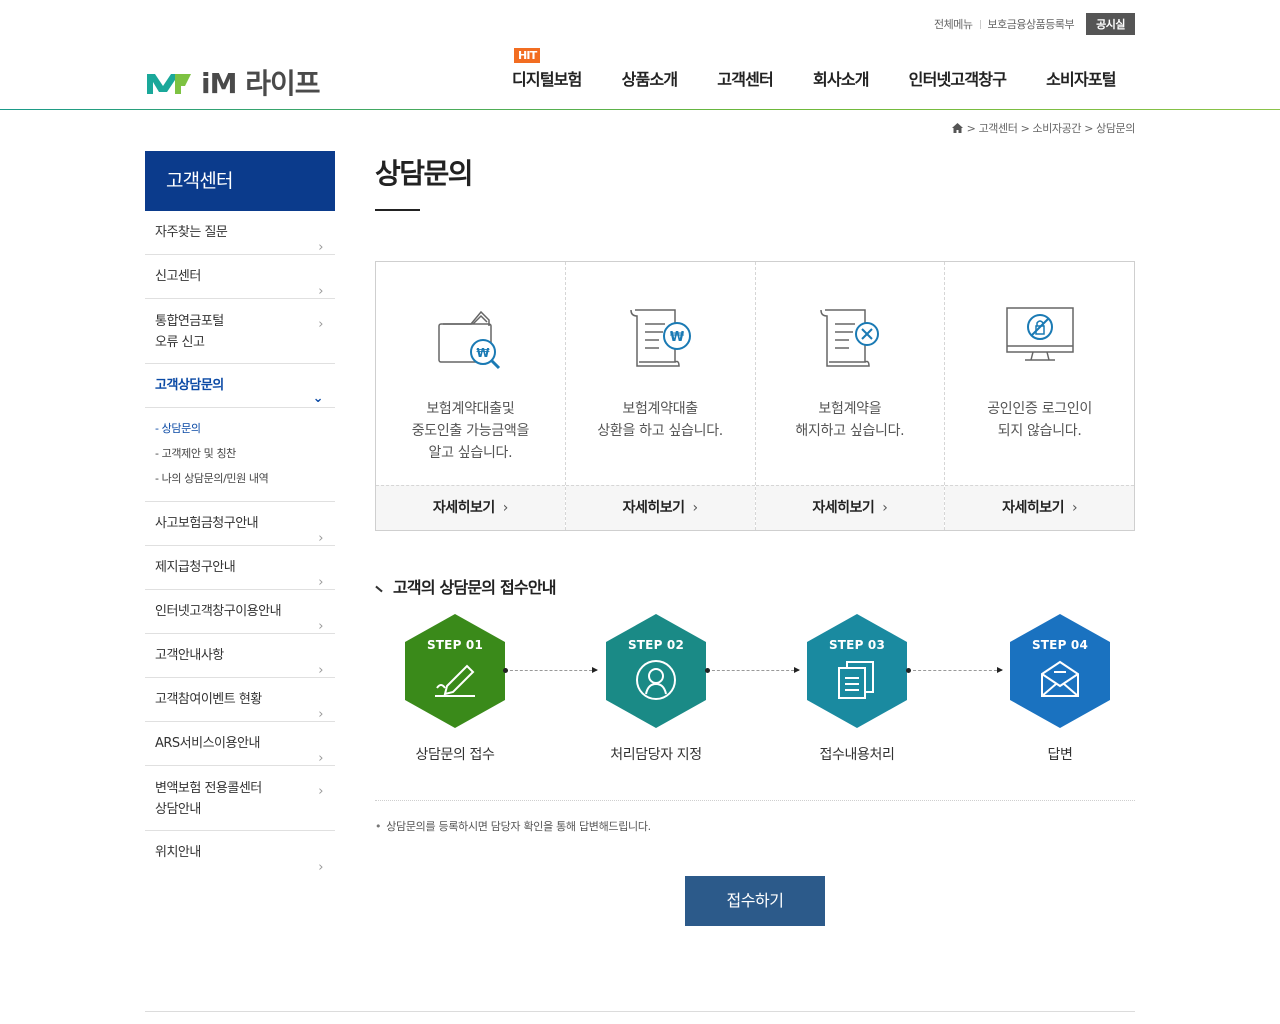  I want to click on monitor-cert-icon, so click(1039, 334).